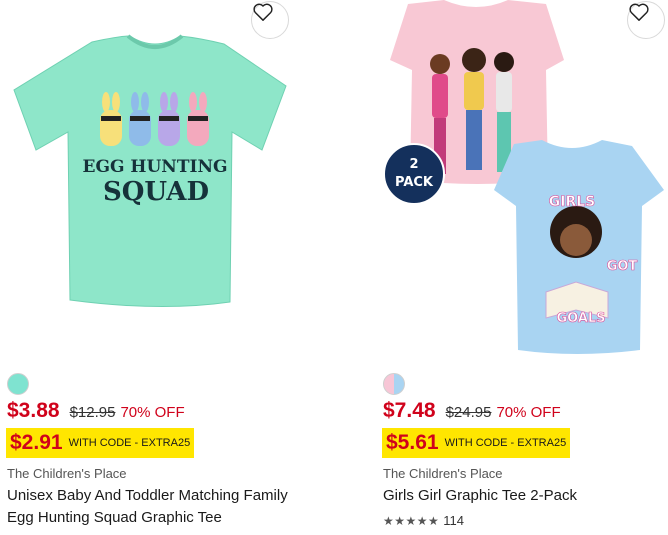 This screenshot has height=535, width=668. Describe the element at coordinates (394, 384) in the screenshot. I see `color-swatch-pink-blue` at that location.